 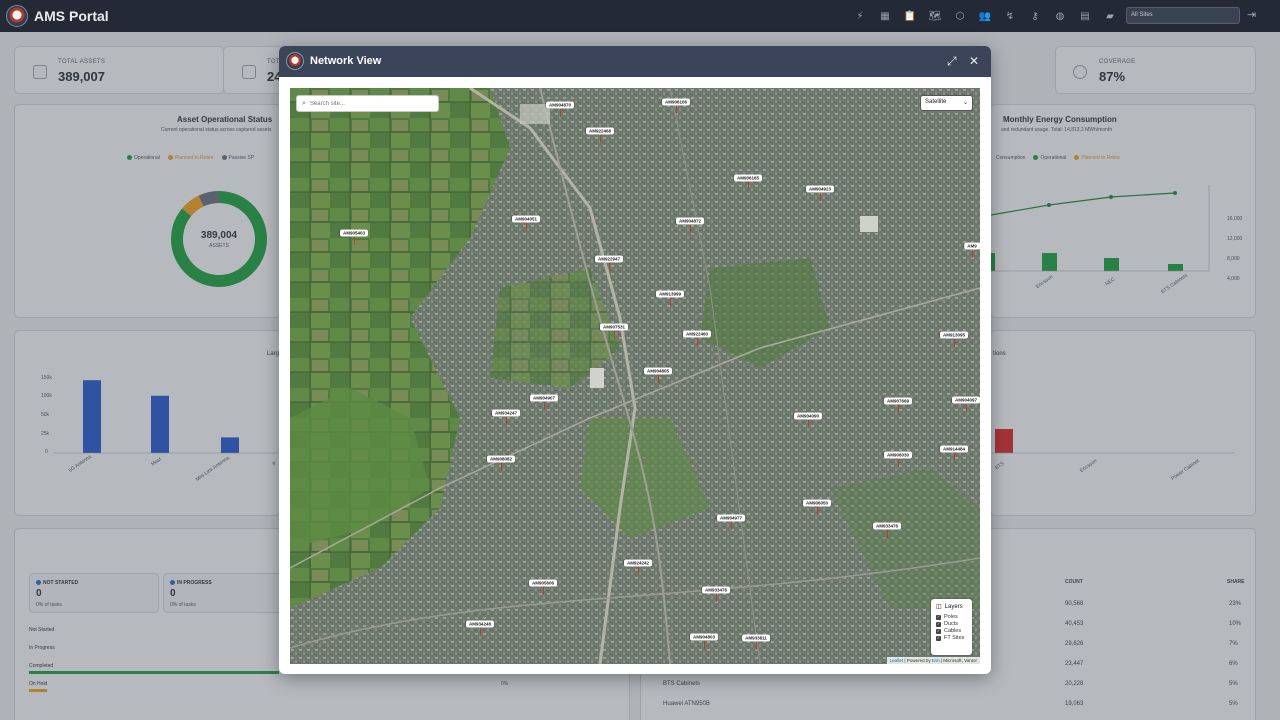 What do you see at coordinates (985, 16) in the screenshot?
I see `users-icon: 👥` at bounding box center [985, 16].